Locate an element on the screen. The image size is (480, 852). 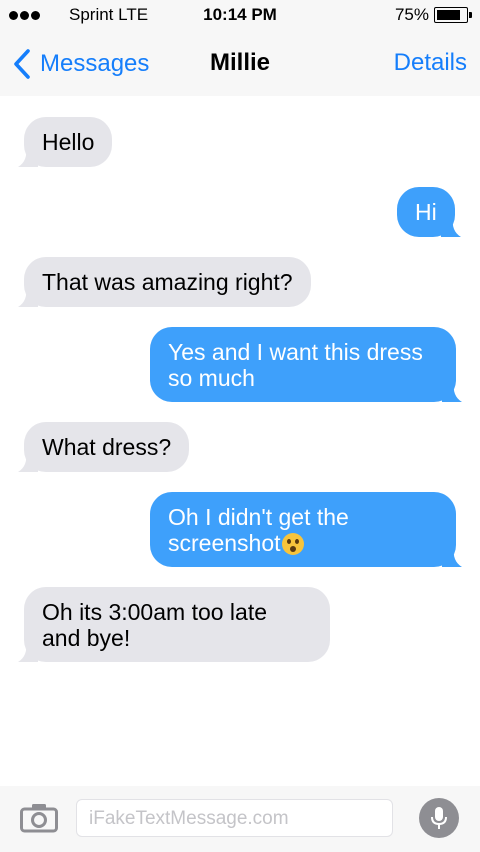
incoming-message: Hello is located at coordinates (65, 142).